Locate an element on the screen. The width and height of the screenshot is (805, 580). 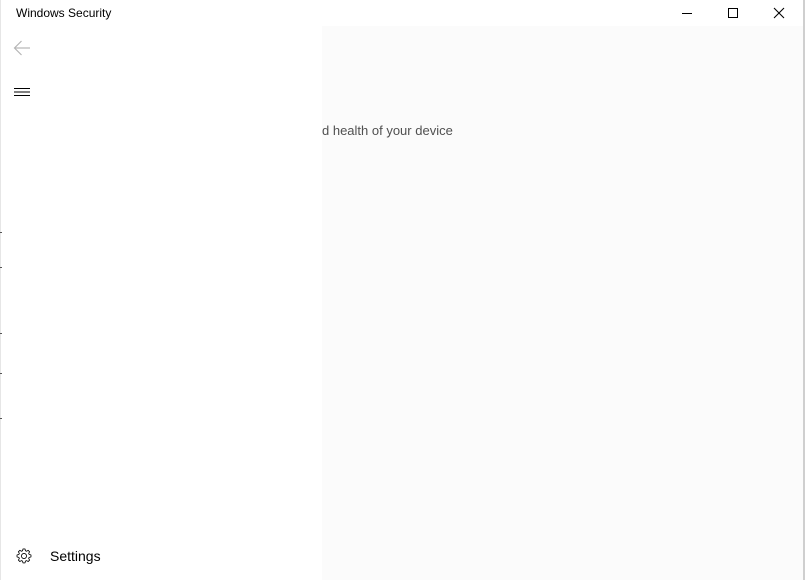
back-arrow-icon is located at coordinates (21, 48).